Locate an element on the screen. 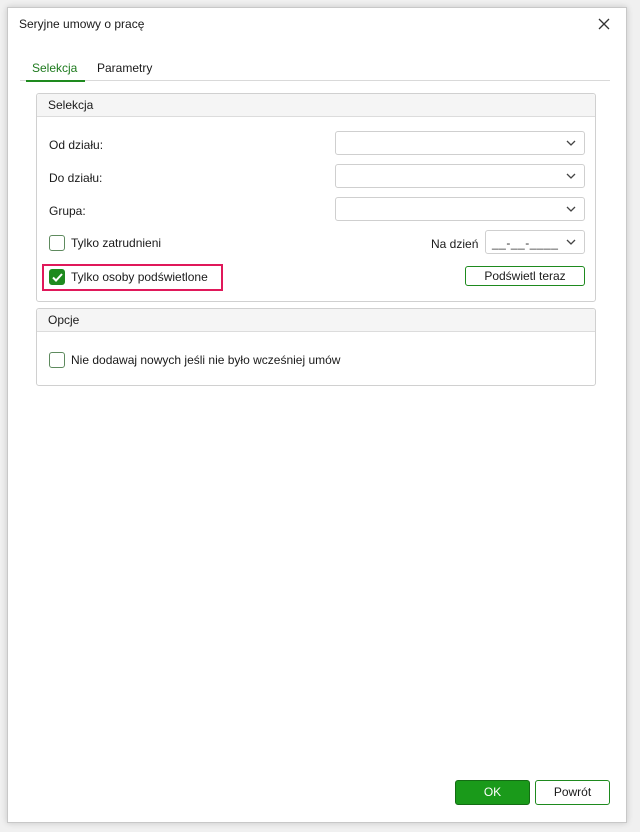 The width and height of the screenshot is (640, 832). tylko-podswietlone-row: Tylko osoby podświetlone is located at coordinates (128, 277).